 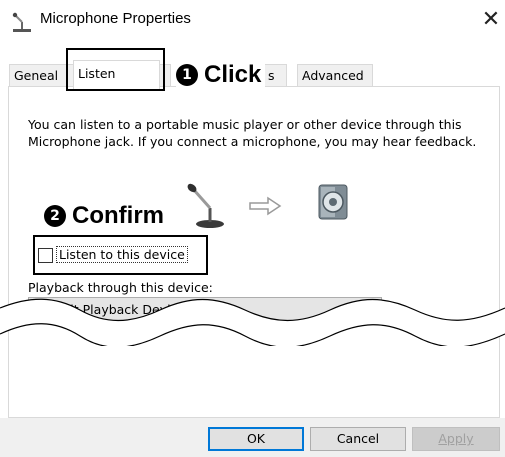 I want to click on step1-text: Click, so click(x=233, y=74).